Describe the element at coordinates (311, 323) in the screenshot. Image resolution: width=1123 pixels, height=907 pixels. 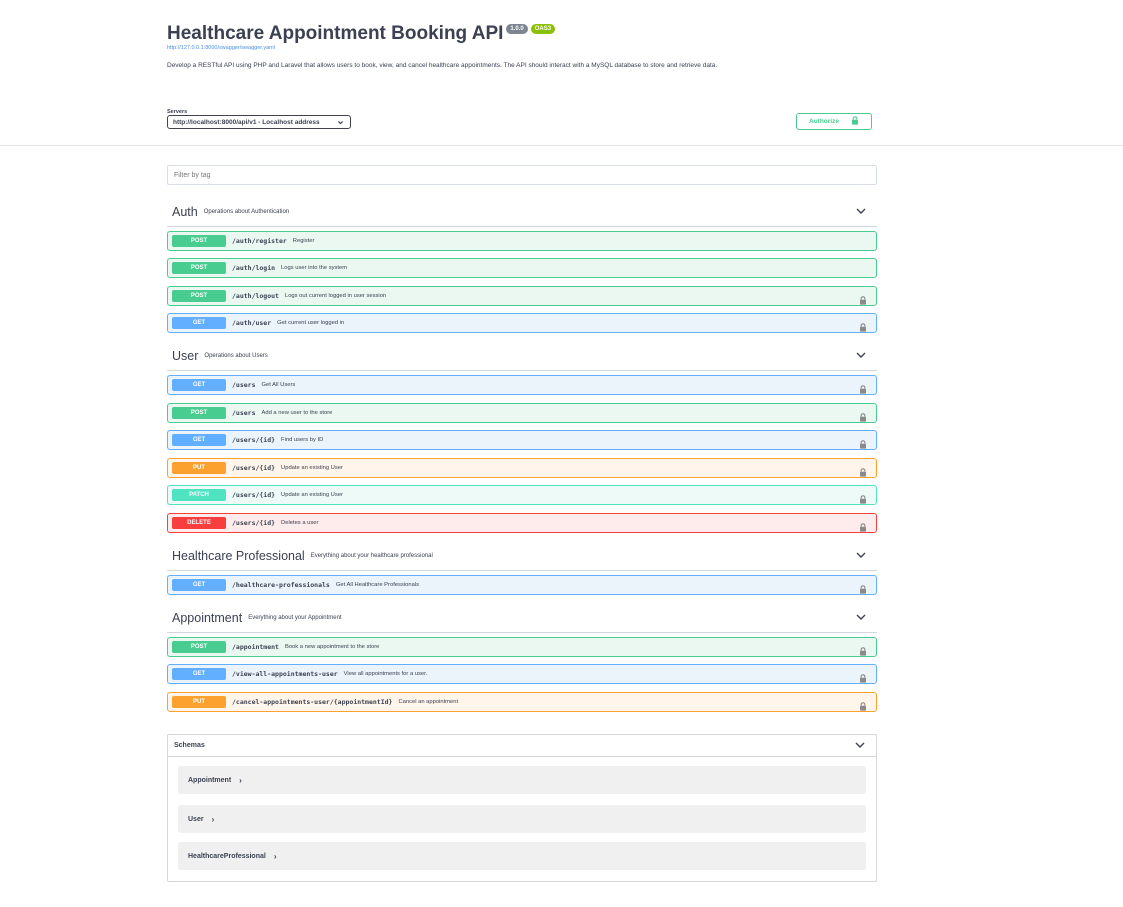
I see `operation-summary: Get current user logged in` at that location.